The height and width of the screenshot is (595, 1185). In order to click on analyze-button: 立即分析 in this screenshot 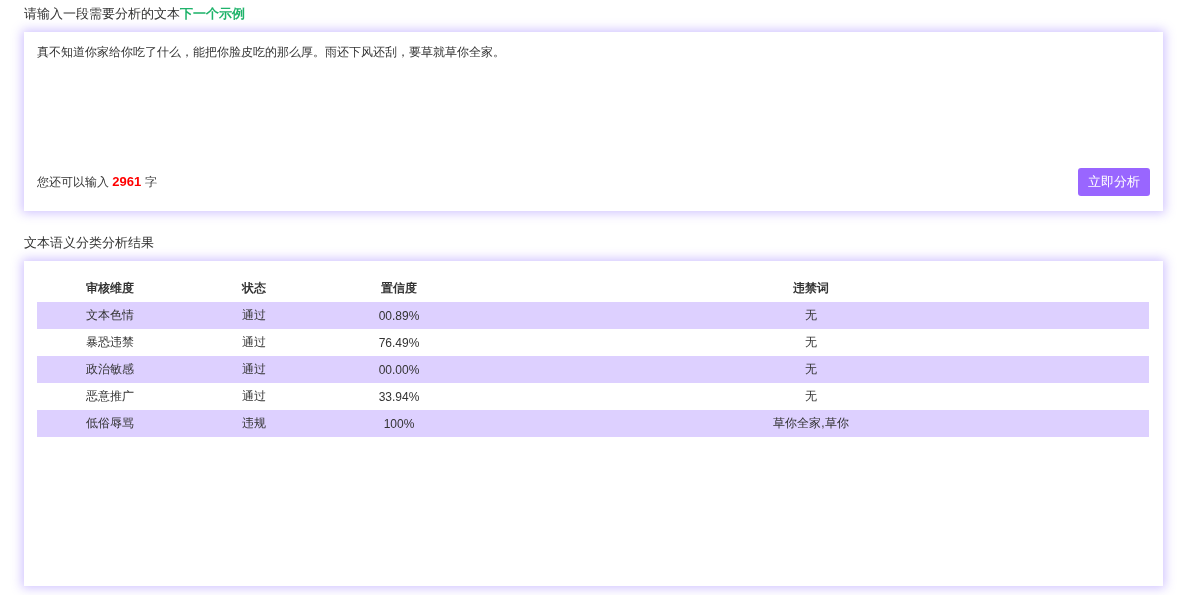, I will do `click(1114, 182)`.